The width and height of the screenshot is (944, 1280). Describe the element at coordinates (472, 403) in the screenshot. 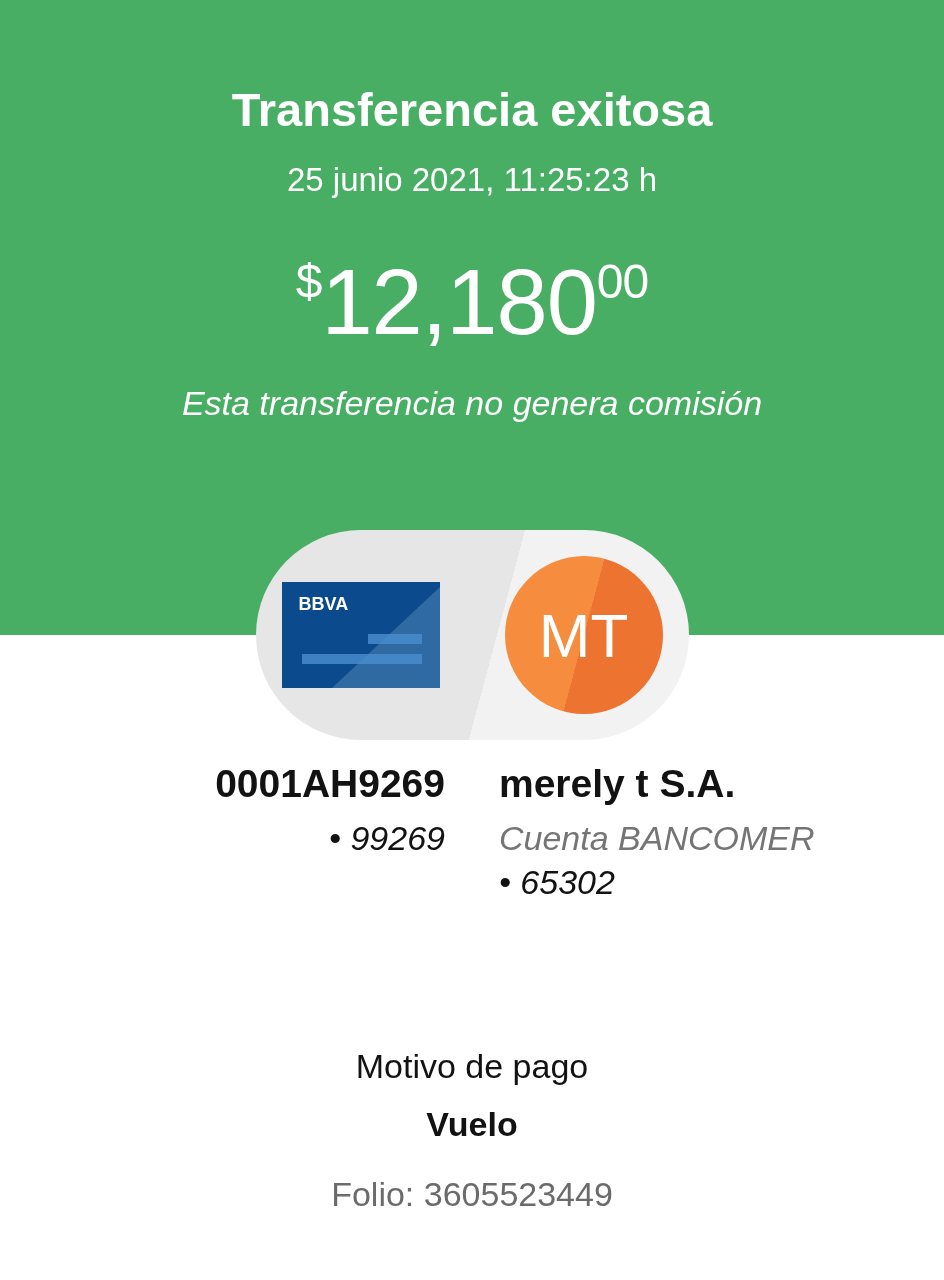

I see `commission-note: Esta transferencia no genera comisión` at that location.